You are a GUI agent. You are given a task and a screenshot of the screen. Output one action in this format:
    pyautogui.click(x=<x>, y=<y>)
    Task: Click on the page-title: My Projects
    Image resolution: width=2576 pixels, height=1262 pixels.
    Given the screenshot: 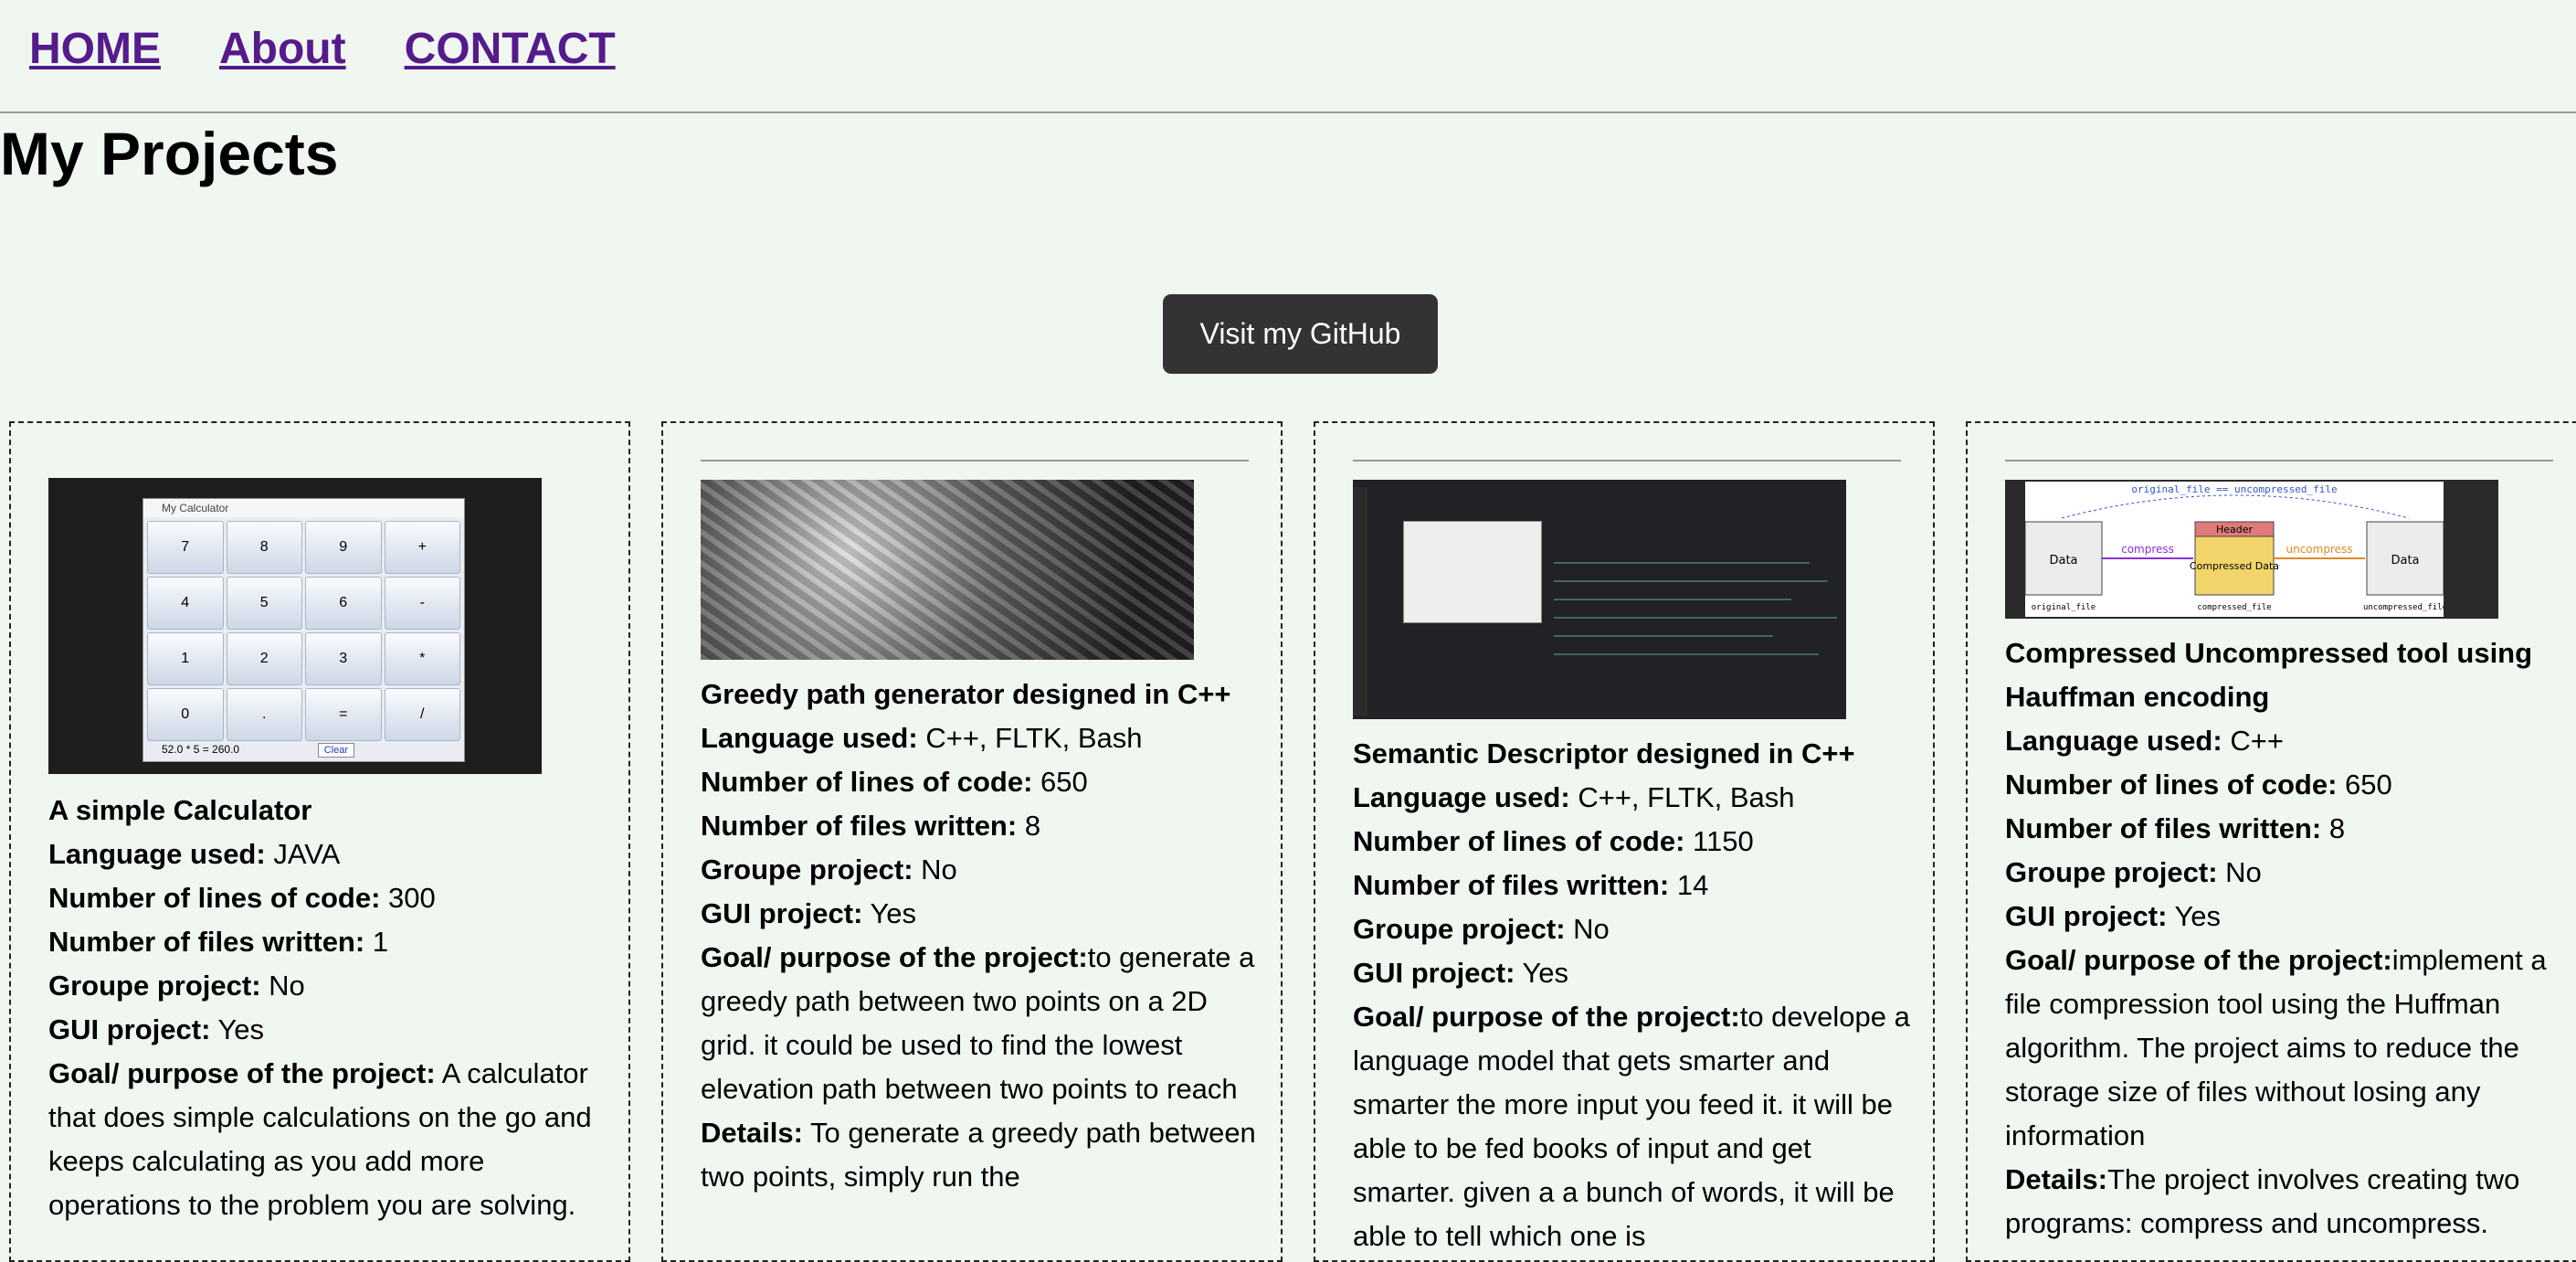 What is the action you would take?
    pyautogui.click(x=169, y=153)
    